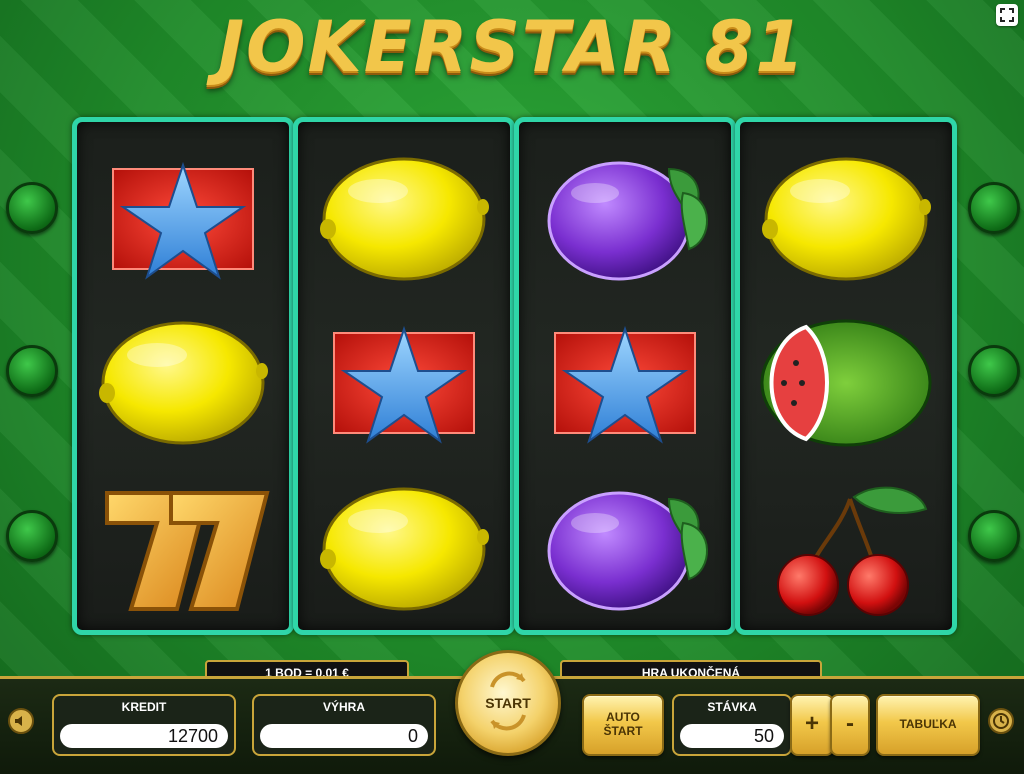 This screenshot has height=774, width=1024. Describe the element at coordinates (623, 717) in the screenshot. I see `auto-start-label-line1: AUTO` at that location.